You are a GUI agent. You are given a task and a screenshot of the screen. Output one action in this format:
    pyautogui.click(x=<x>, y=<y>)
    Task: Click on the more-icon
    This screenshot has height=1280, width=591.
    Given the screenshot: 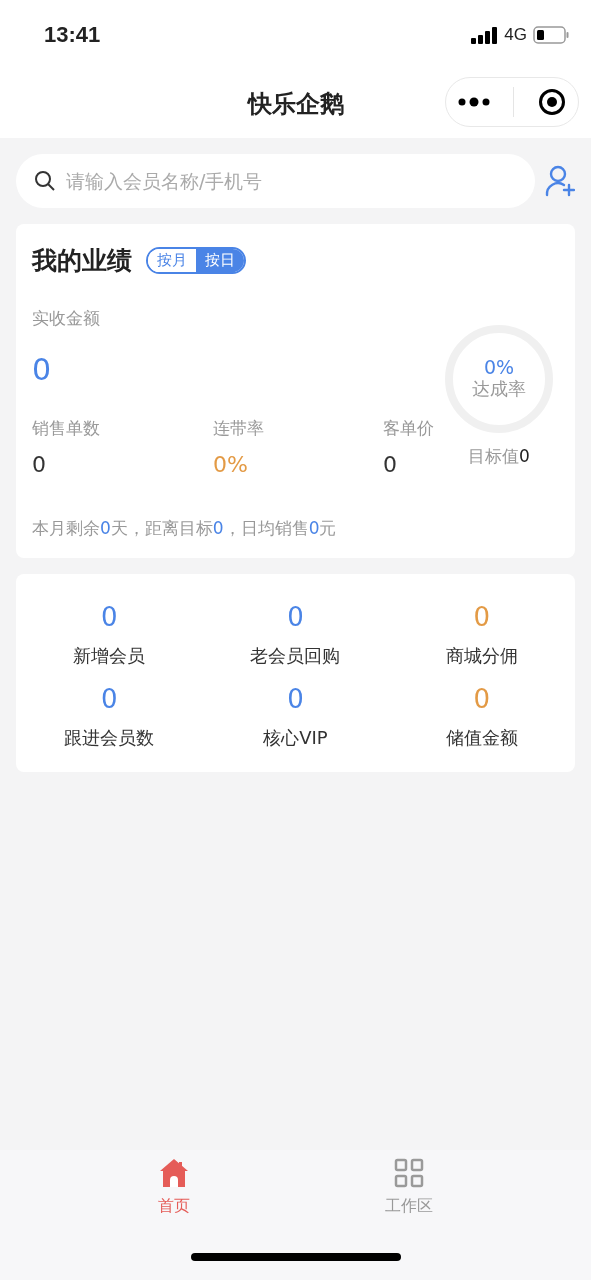 What is the action you would take?
    pyautogui.click(x=473, y=102)
    